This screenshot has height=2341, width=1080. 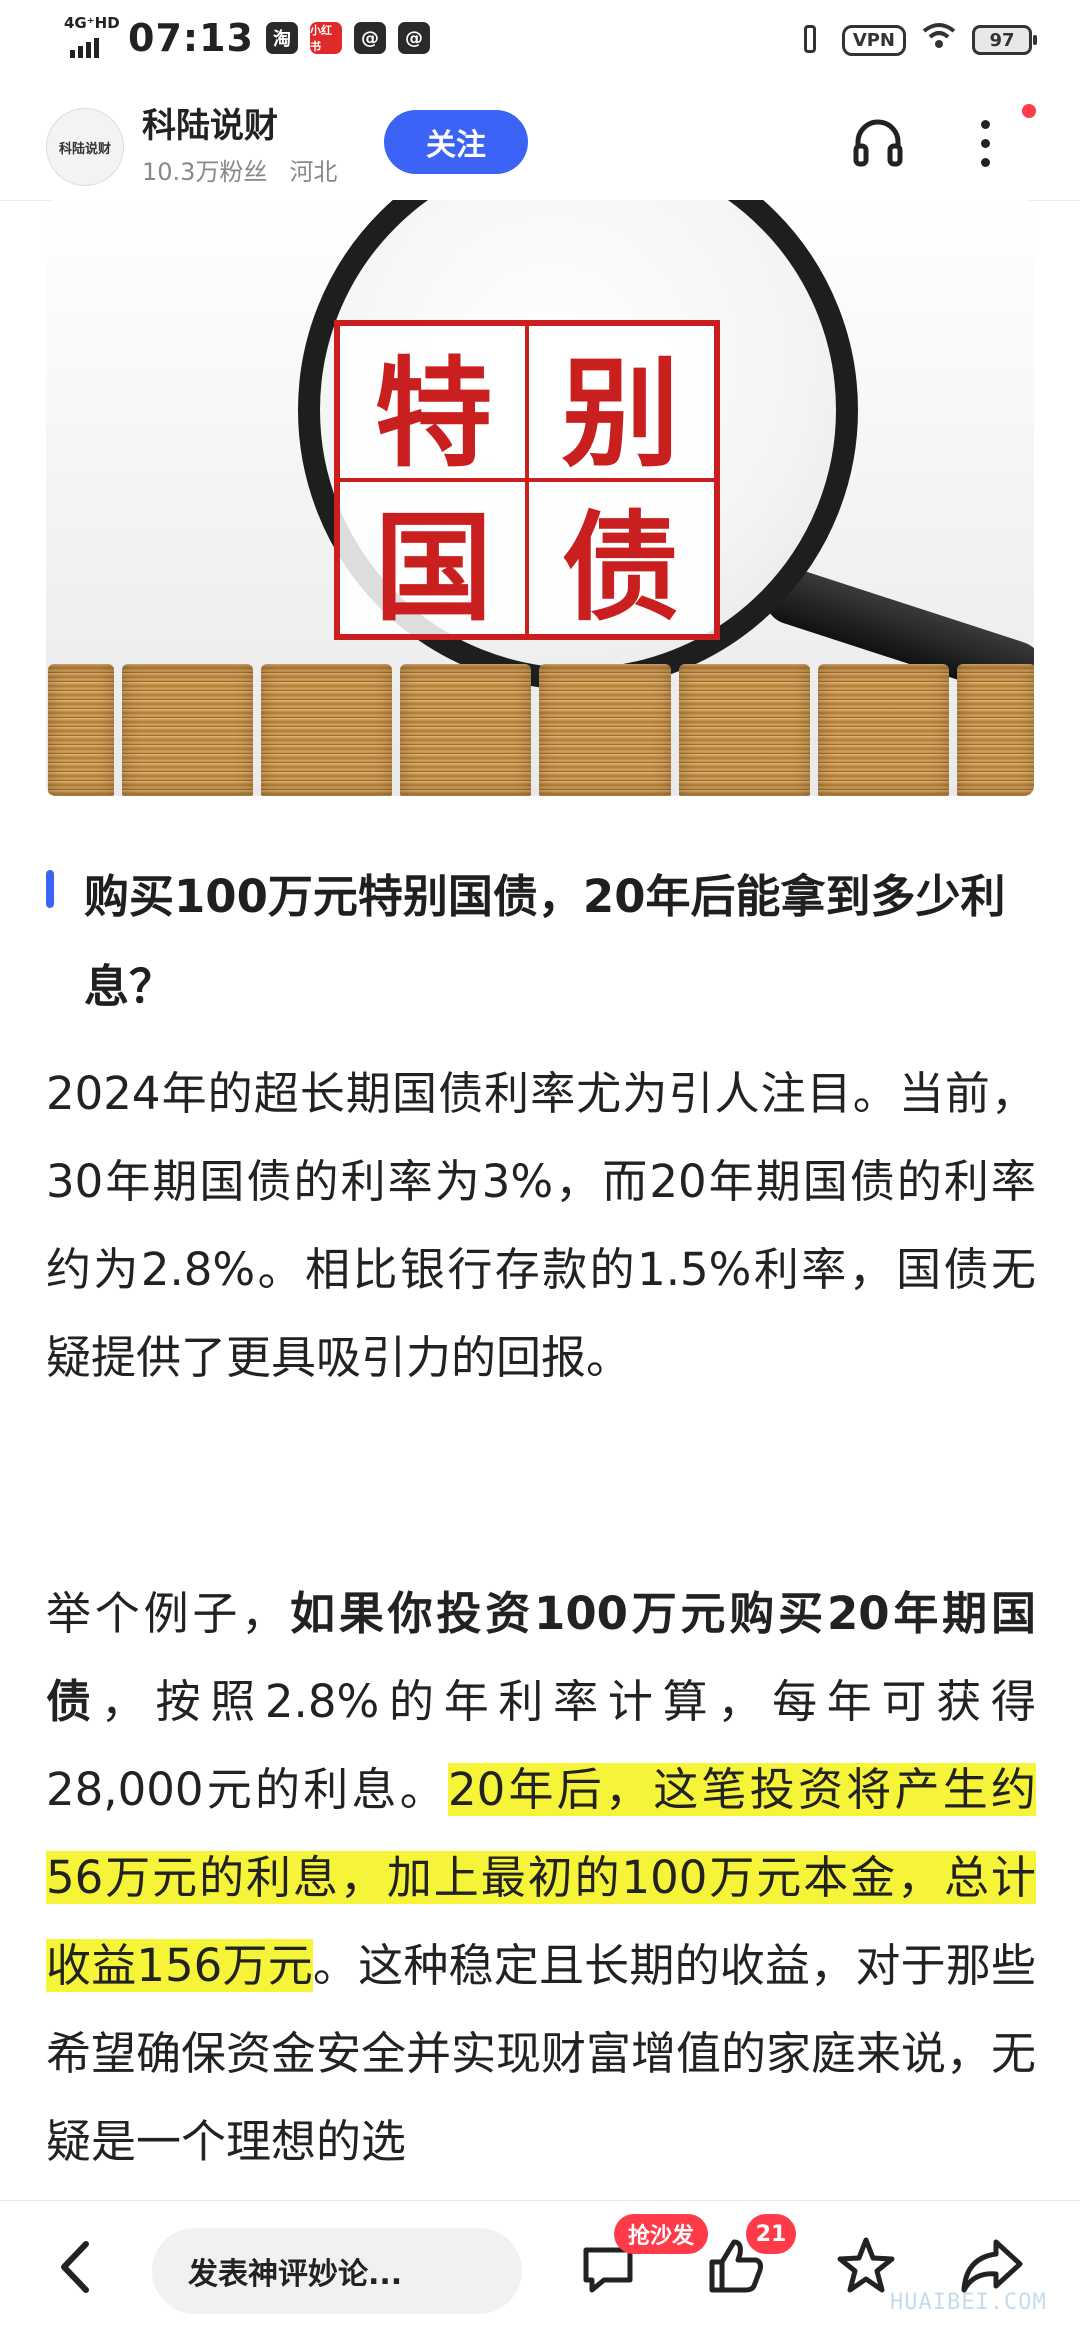 What do you see at coordinates (1004, 40) in the screenshot?
I see `battery-icon: 97` at bounding box center [1004, 40].